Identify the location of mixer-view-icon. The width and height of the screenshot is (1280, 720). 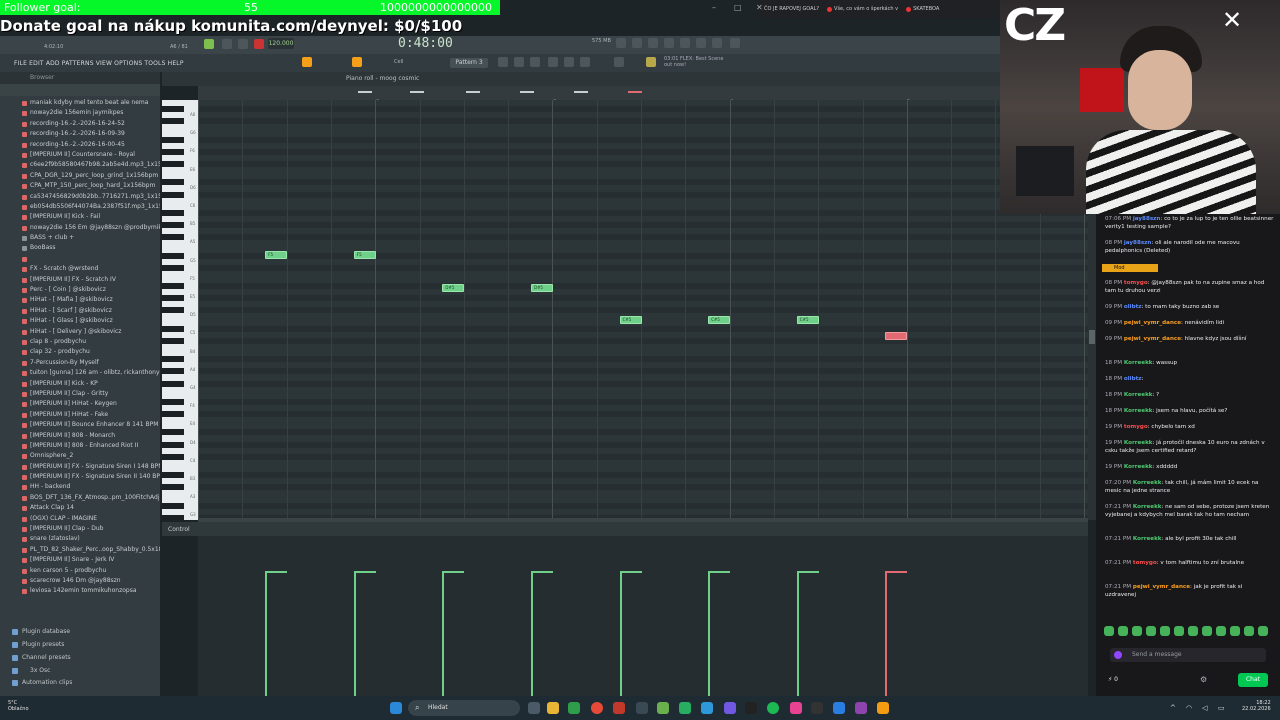
(535, 62).